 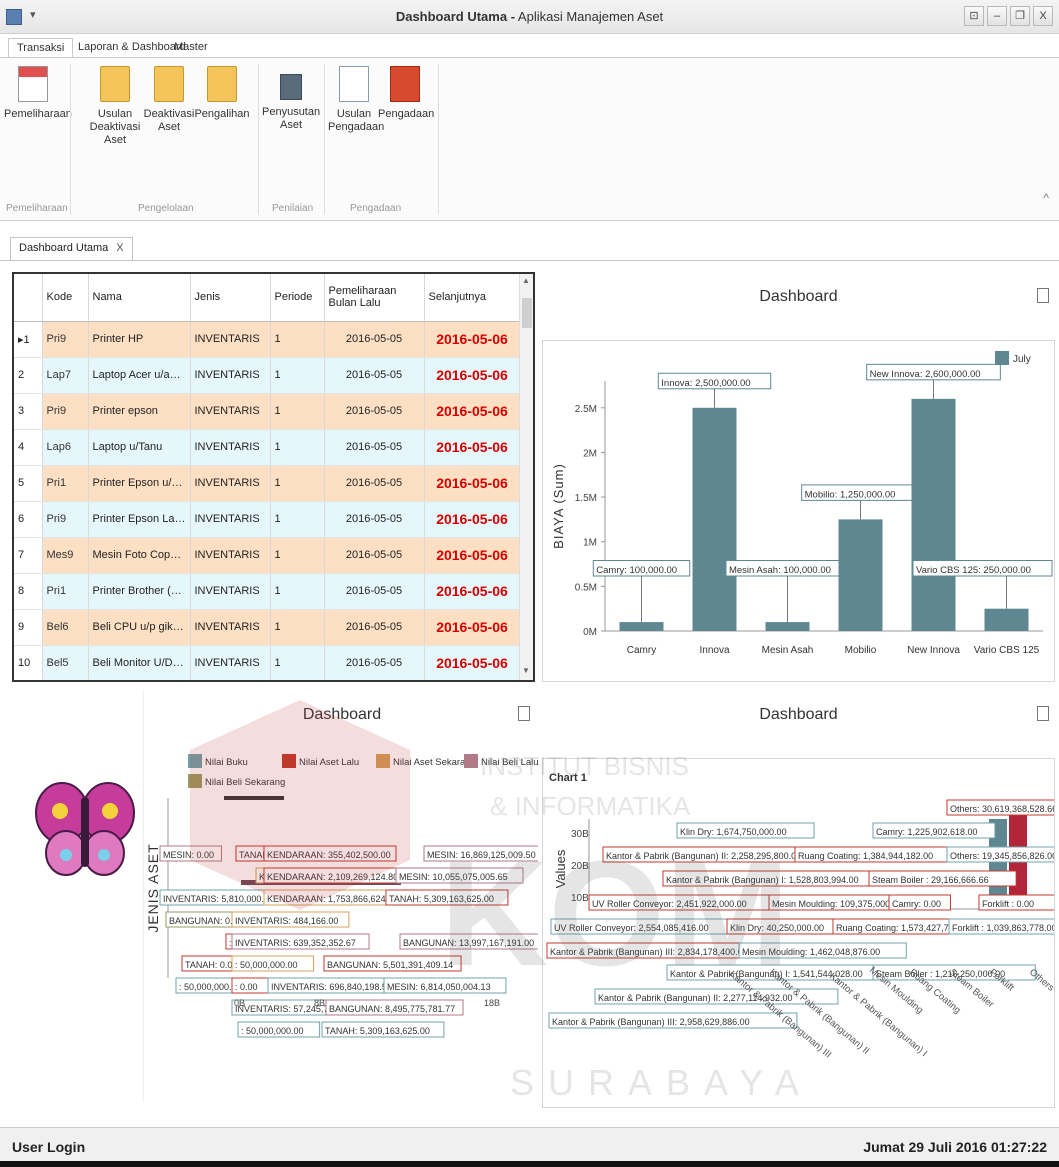 What do you see at coordinates (28, 519) in the screenshot?
I see `row-number: 6` at bounding box center [28, 519].